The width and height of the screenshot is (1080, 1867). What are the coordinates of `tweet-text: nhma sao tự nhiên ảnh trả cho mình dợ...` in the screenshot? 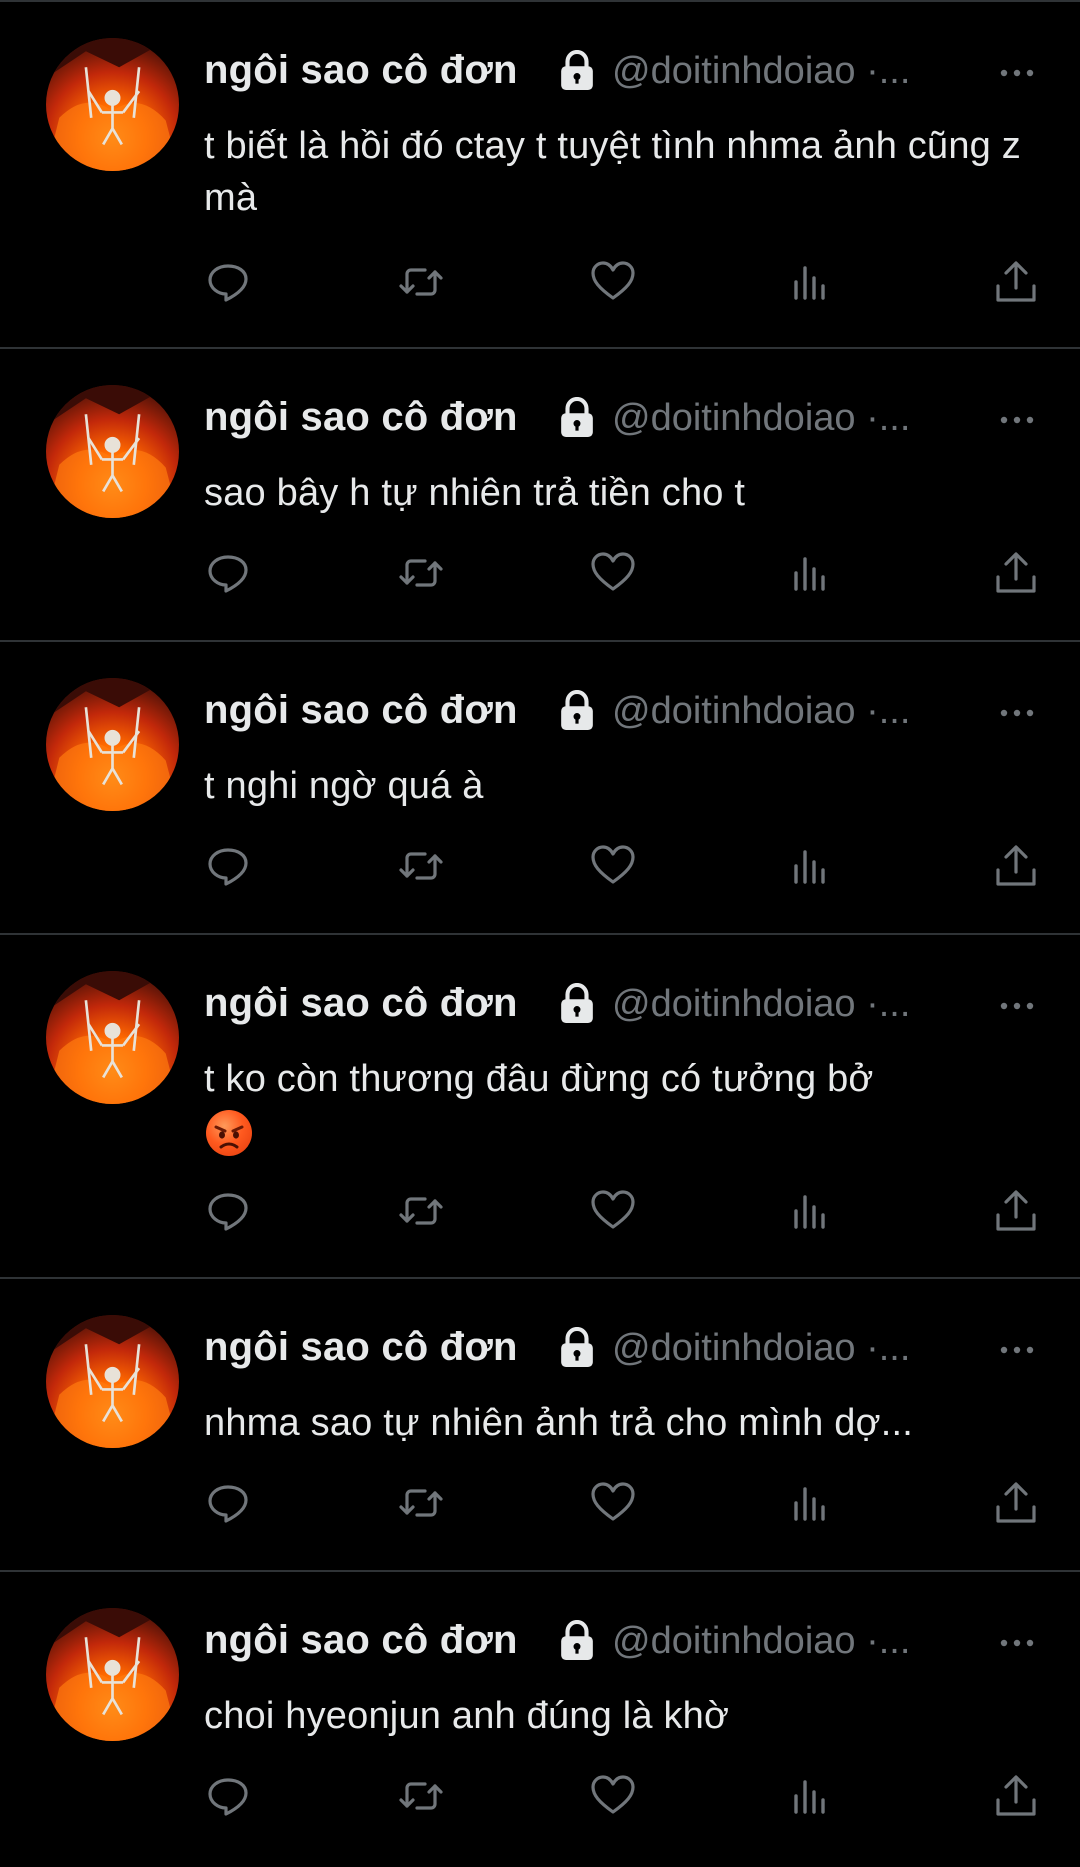 It's located at (558, 1423).